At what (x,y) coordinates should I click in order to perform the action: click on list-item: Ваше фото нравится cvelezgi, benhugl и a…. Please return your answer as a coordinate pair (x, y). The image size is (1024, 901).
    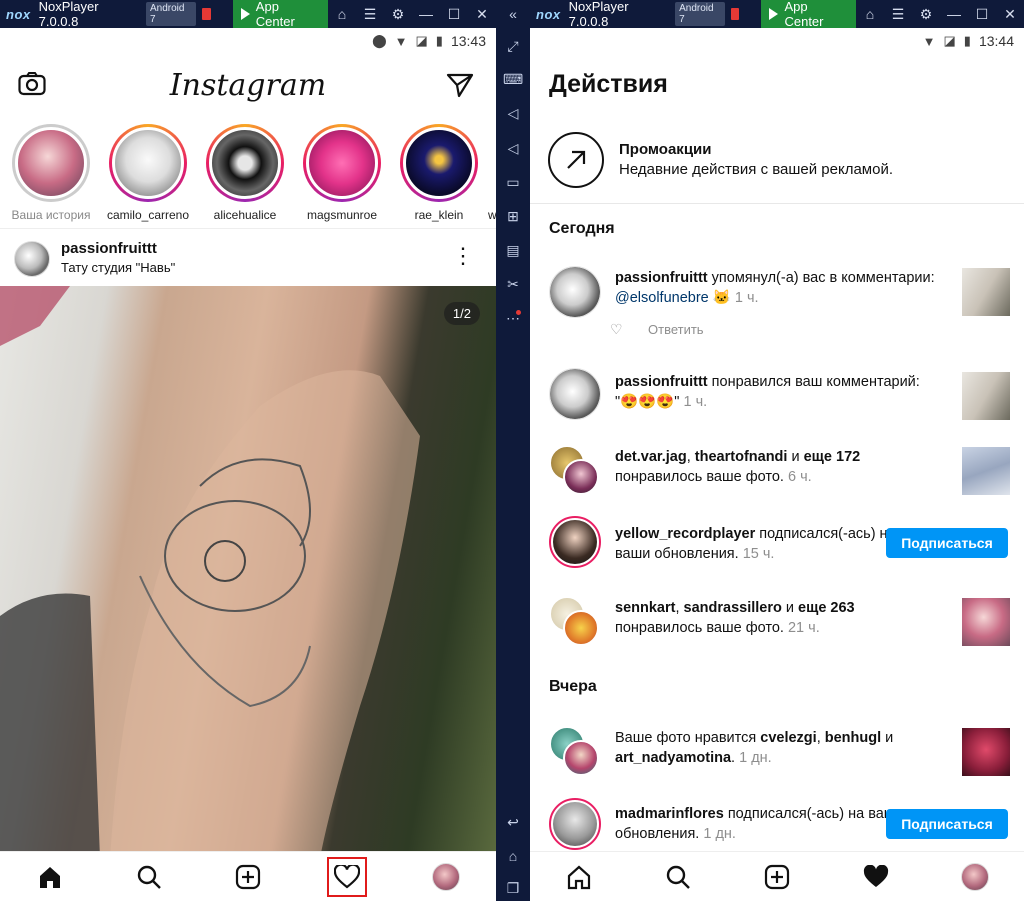
    Looking at the image, I should click on (777, 754).